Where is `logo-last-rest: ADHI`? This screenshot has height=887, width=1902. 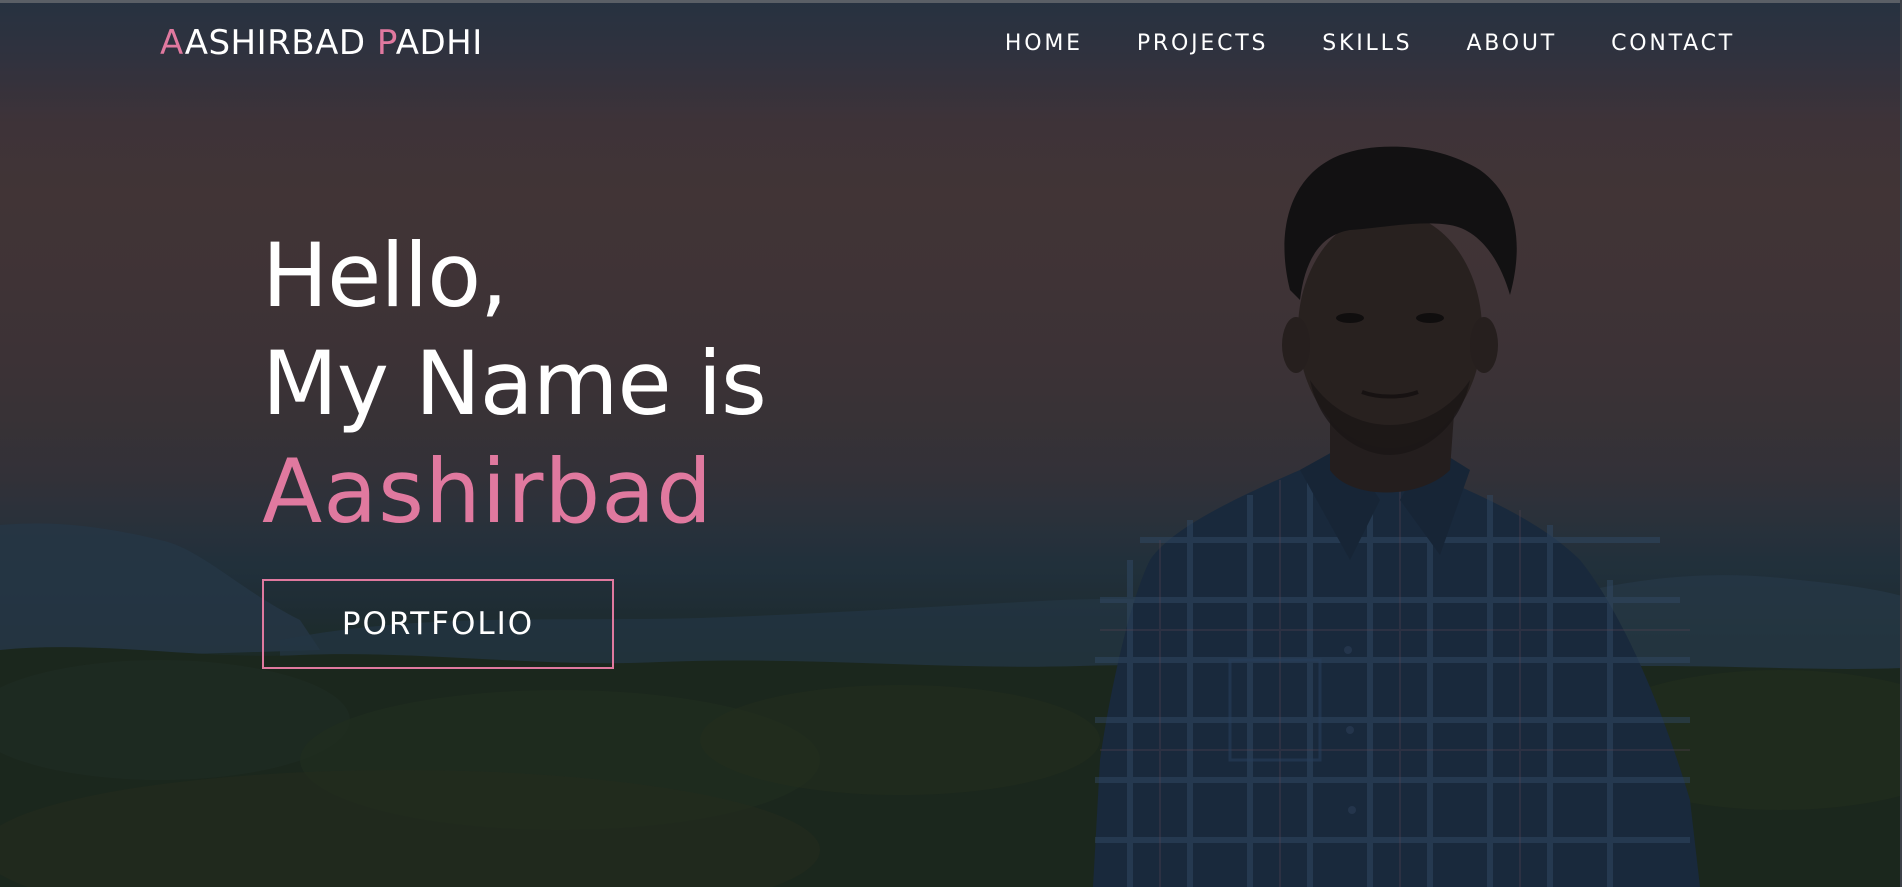 logo-last-rest: ADHI is located at coordinates (439, 43).